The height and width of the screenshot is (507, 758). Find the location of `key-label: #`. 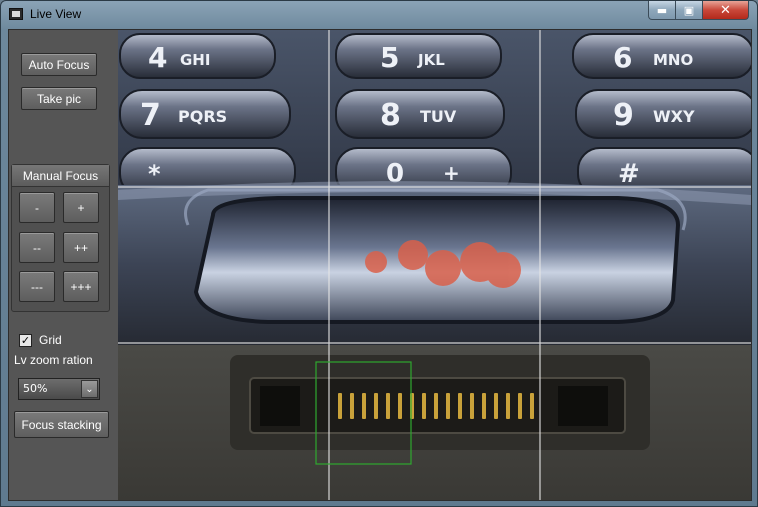

key-label: # is located at coordinates (629, 174).